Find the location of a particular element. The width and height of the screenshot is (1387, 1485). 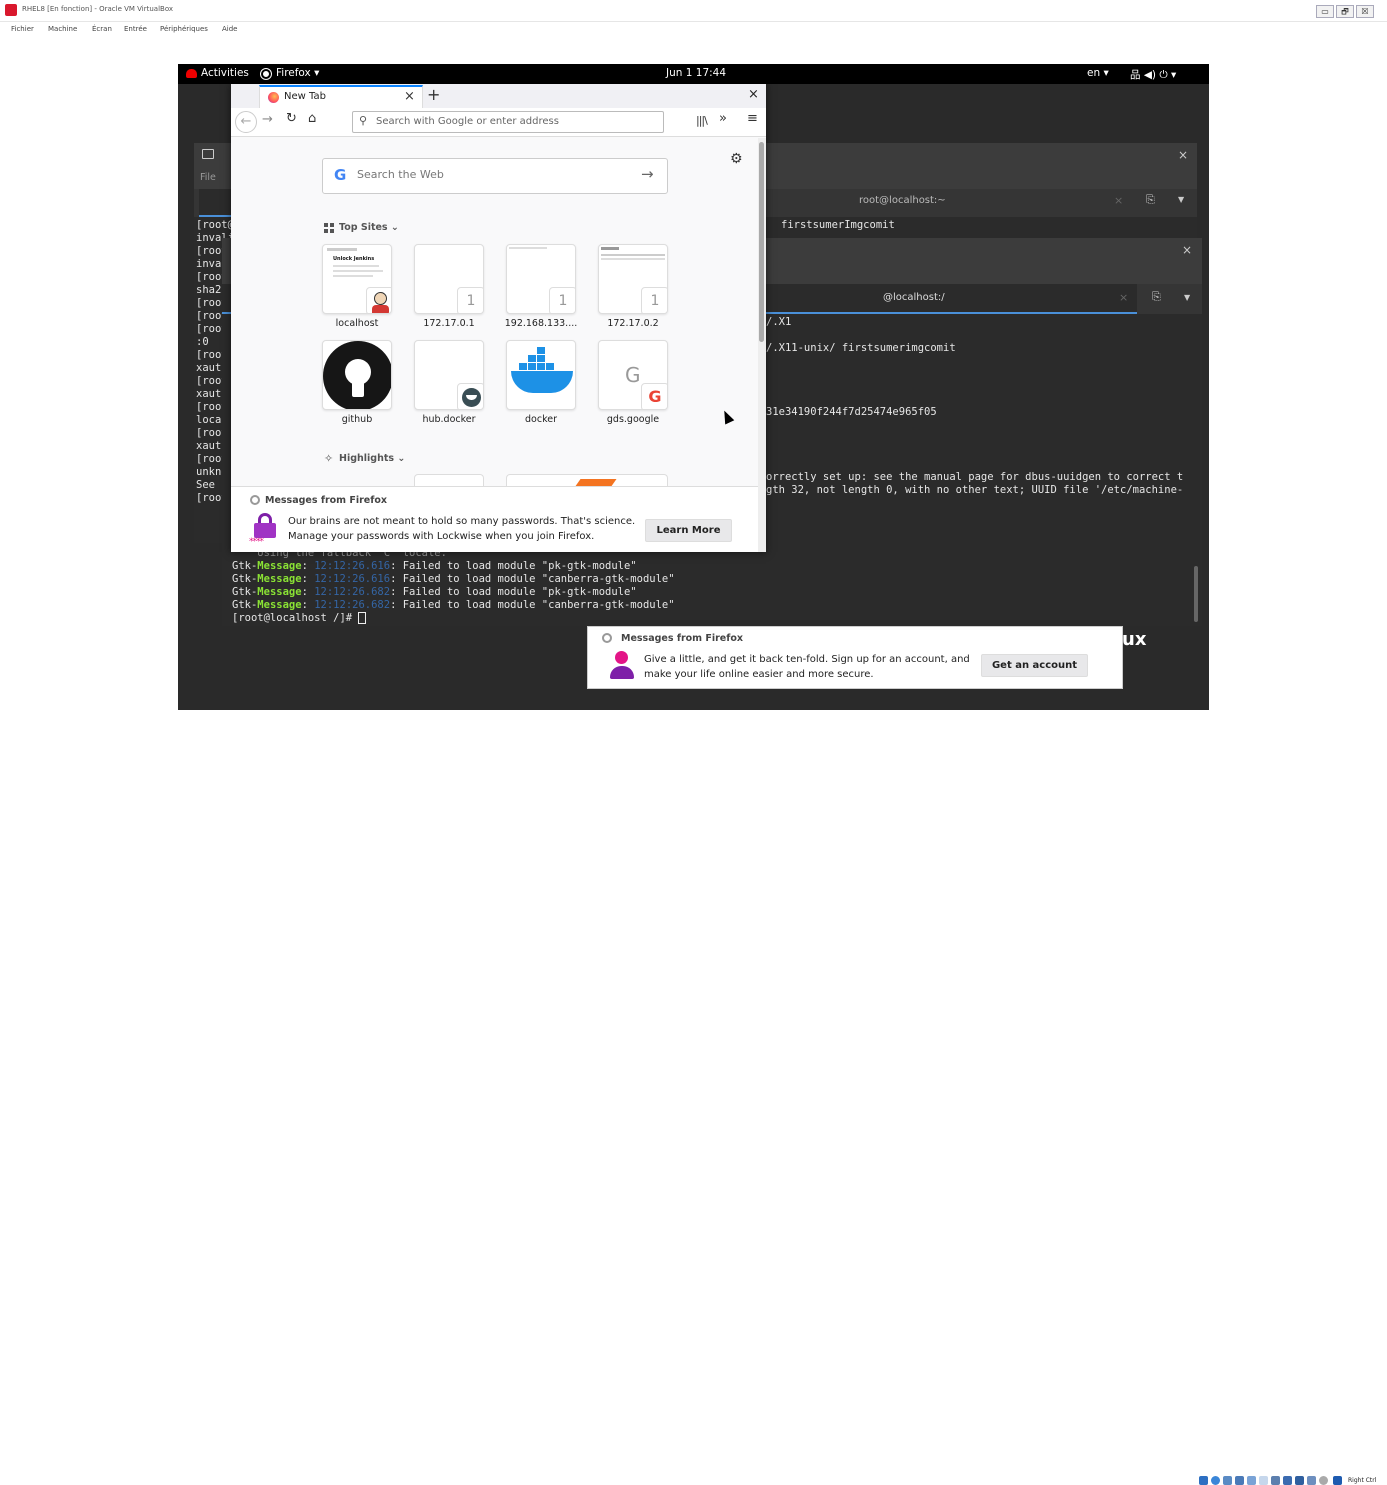

top-site-tile-gds-google: G G is located at coordinates (633, 375).